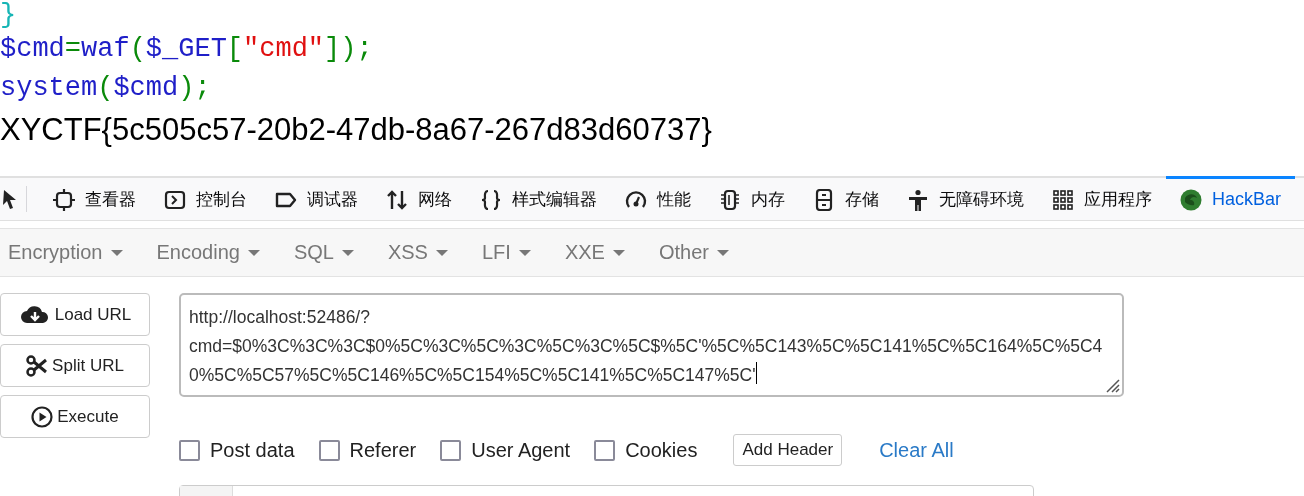 The height and width of the screenshot is (496, 1304). What do you see at coordinates (506, 252) in the screenshot?
I see `menu-dropdown: LFI` at bounding box center [506, 252].